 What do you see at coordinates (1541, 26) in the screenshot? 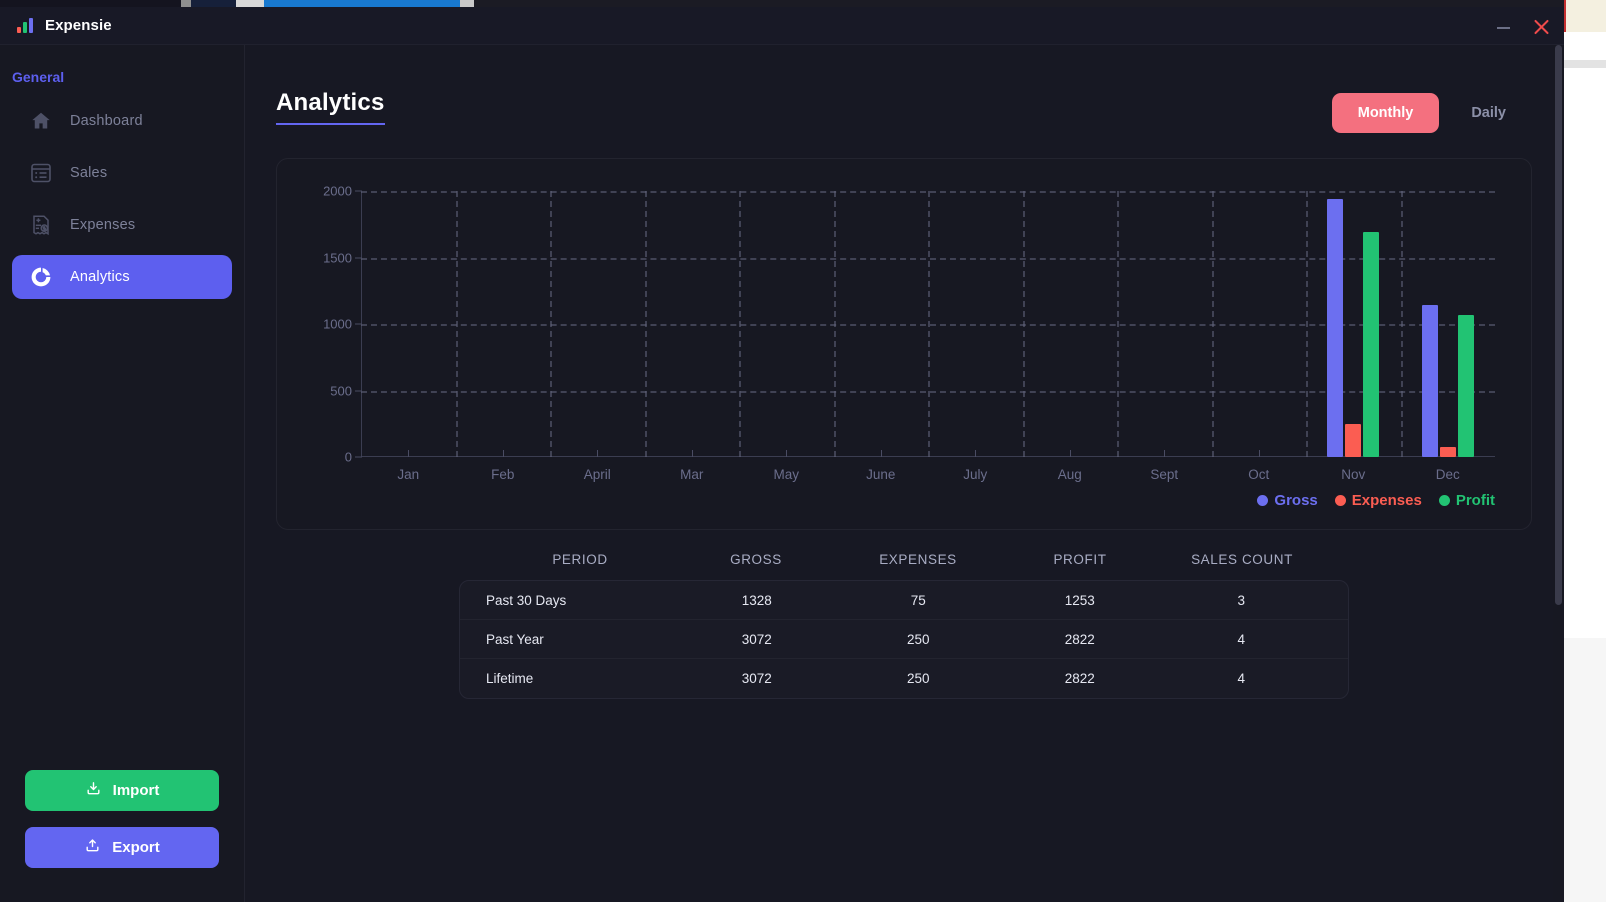
I see `close-icon` at bounding box center [1541, 26].